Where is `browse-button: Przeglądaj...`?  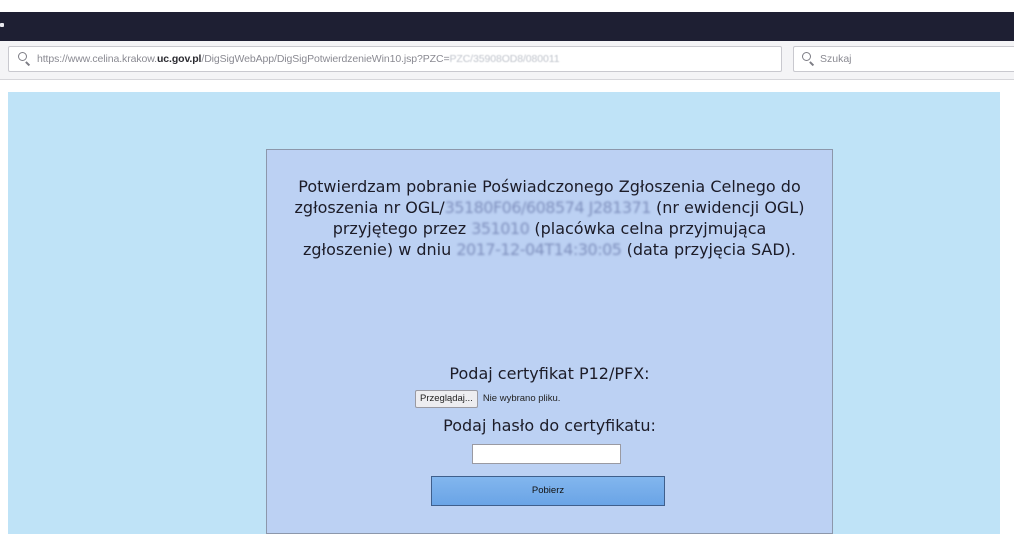 browse-button: Przeglądaj... is located at coordinates (446, 398).